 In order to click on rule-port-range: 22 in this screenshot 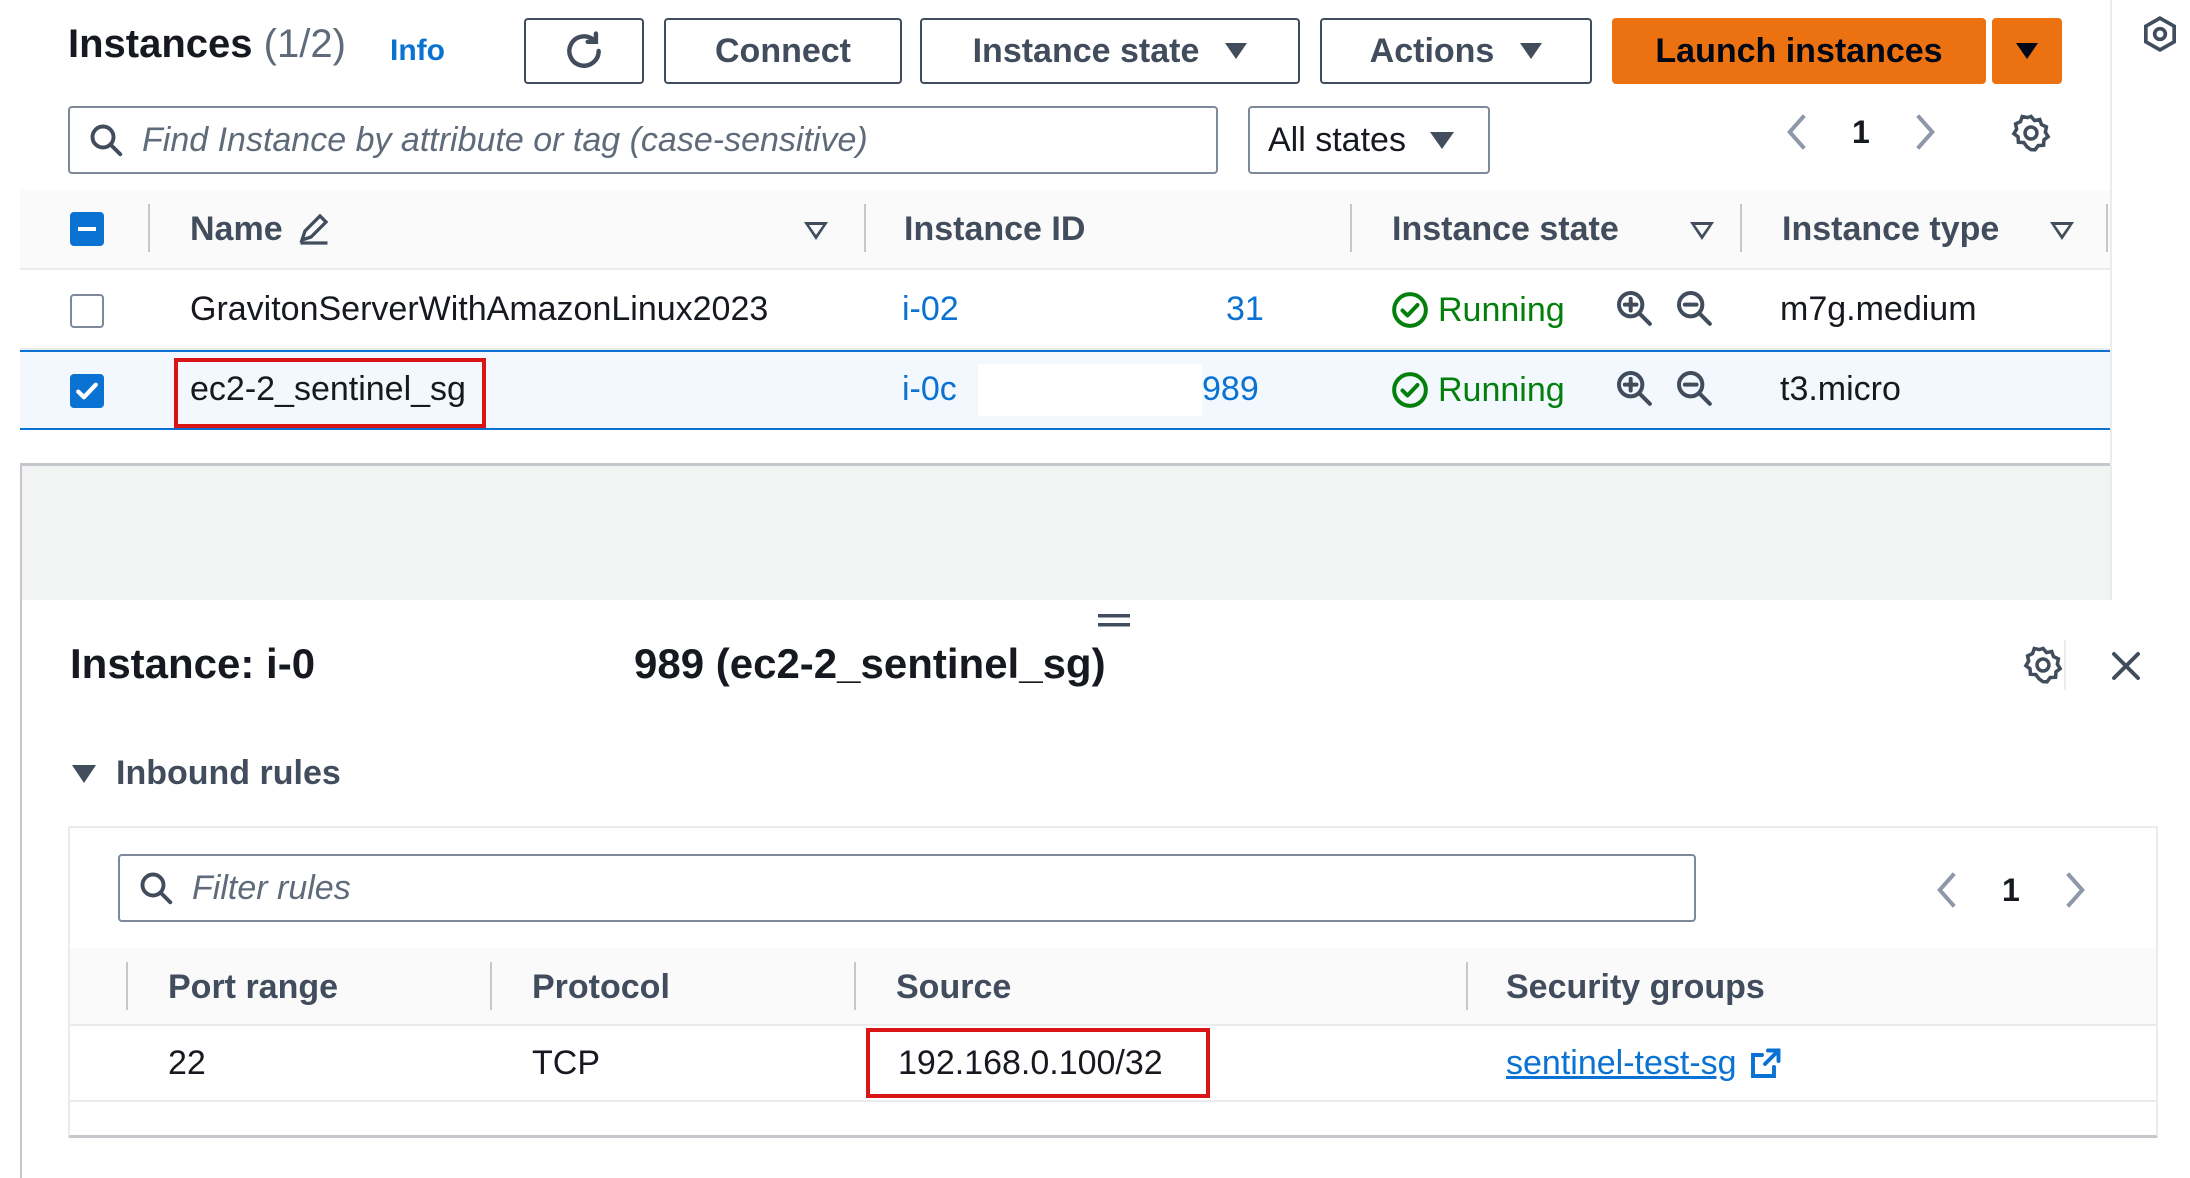, I will do `click(187, 1063)`.